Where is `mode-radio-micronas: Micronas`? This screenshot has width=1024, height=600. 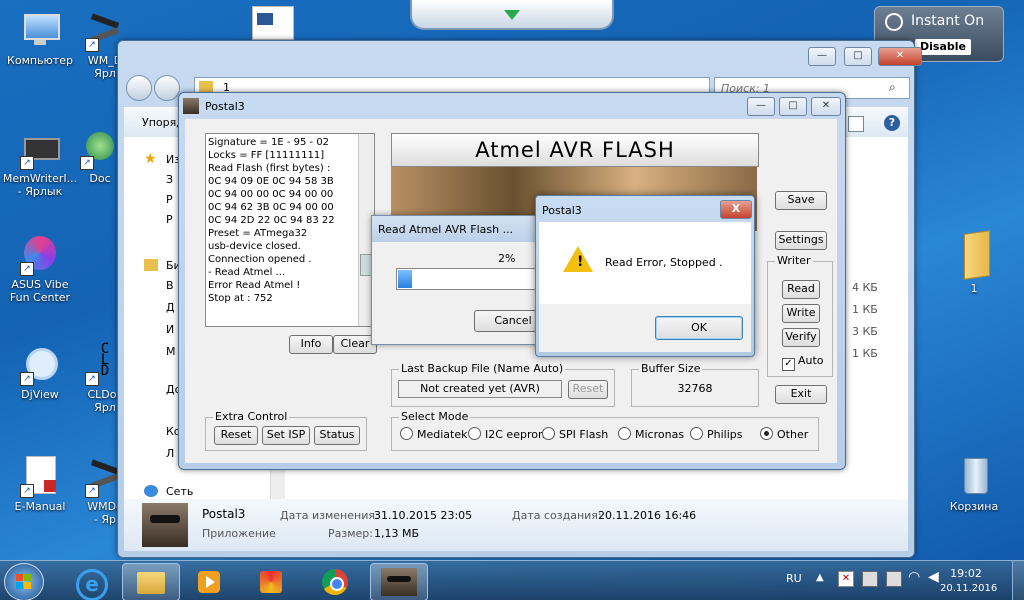 mode-radio-micronas: Micronas is located at coordinates (651, 434).